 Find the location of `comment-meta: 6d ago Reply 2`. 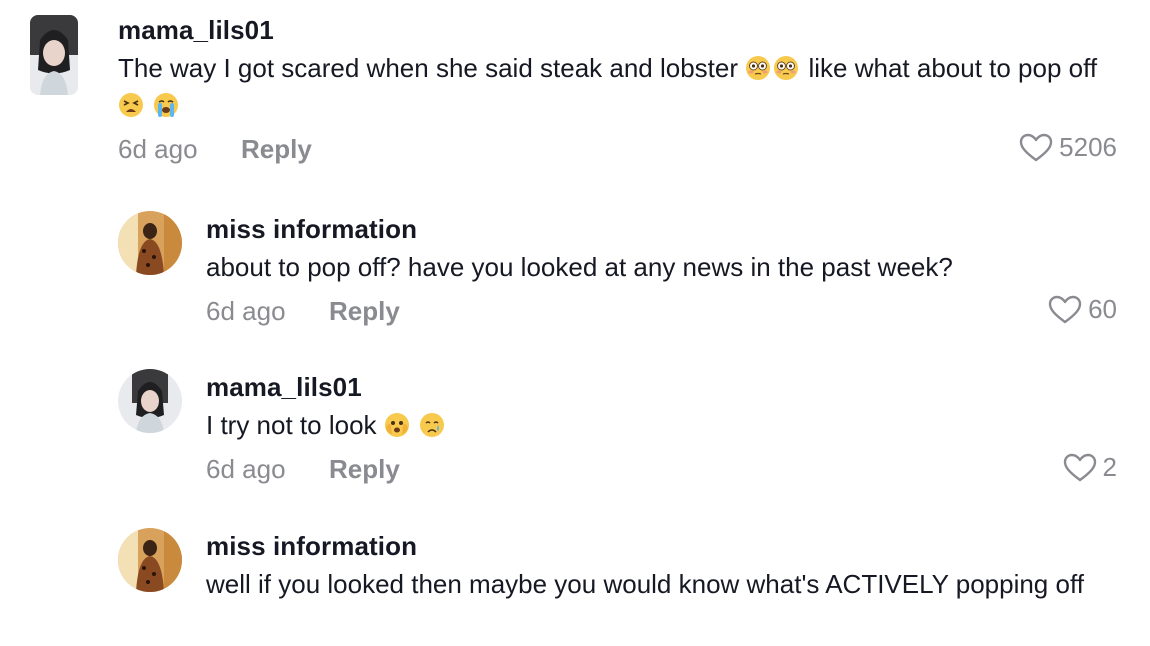

comment-meta: 6d ago Reply 2 is located at coordinates (661, 470).